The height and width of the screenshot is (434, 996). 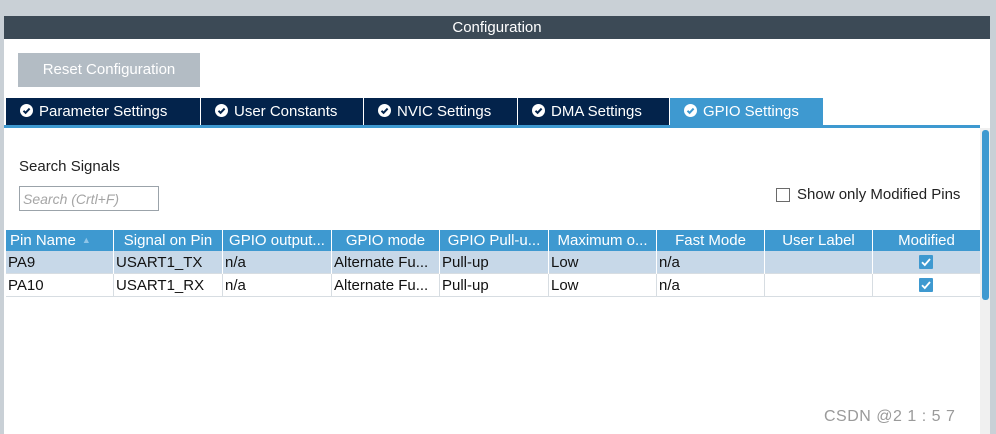 I want to click on window-title: Configuration, so click(x=497, y=27).